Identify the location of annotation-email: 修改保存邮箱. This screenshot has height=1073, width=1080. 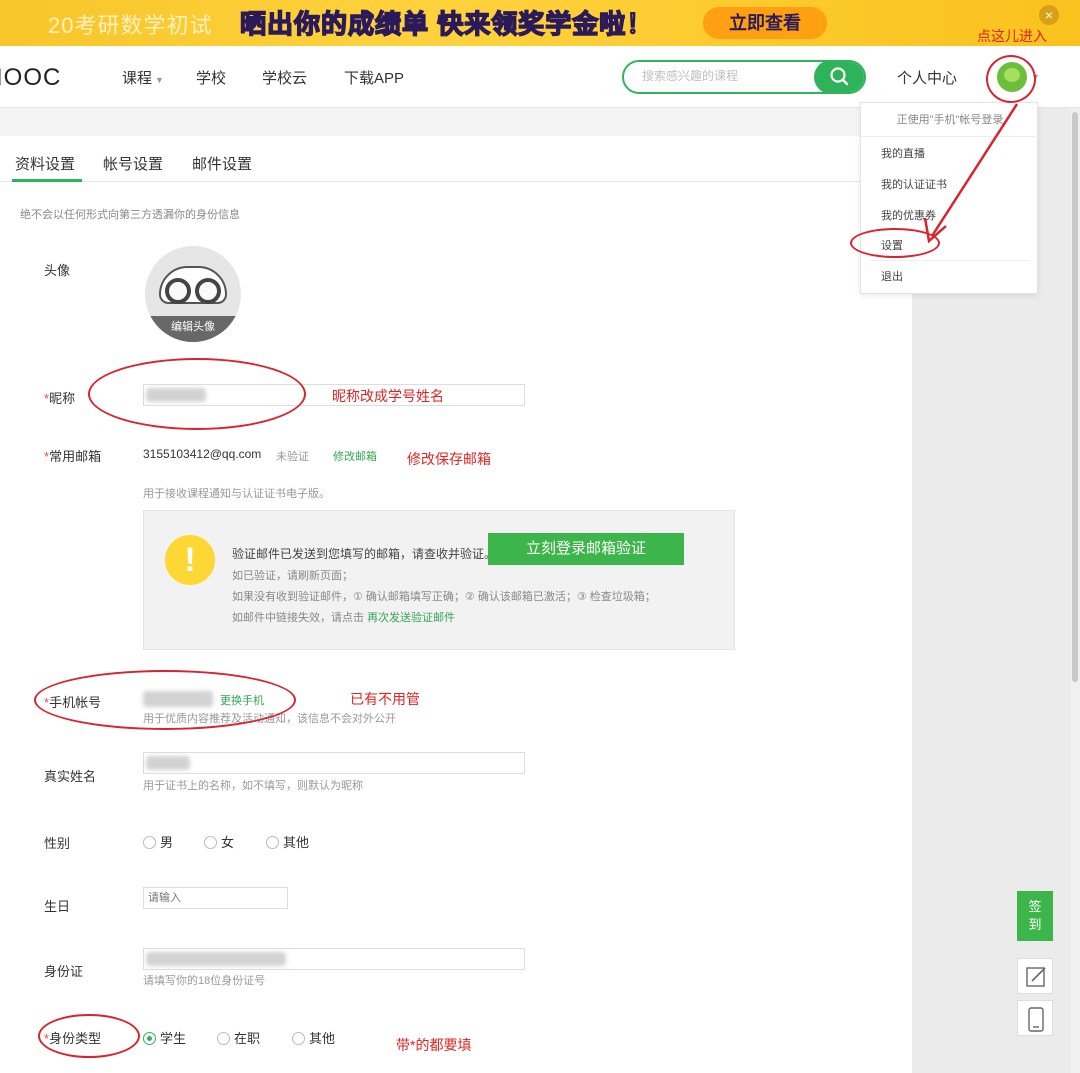
(449, 459).